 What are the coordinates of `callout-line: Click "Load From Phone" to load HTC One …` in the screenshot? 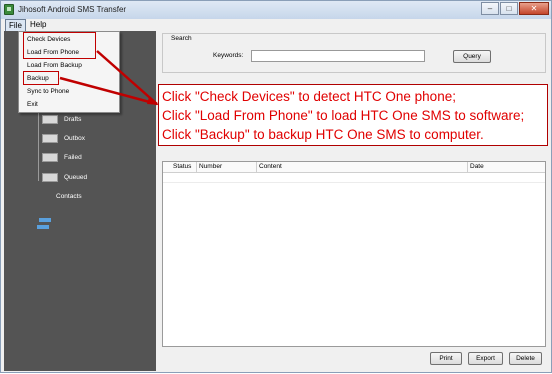 It's located at (343, 115).